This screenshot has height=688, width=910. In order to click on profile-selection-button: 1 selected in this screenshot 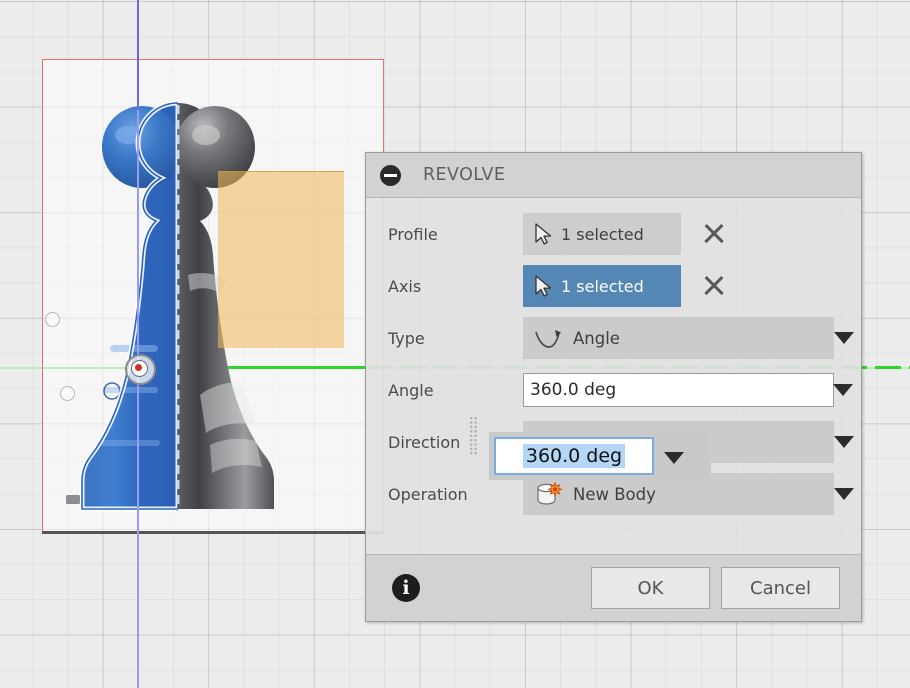, I will do `click(602, 234)`.